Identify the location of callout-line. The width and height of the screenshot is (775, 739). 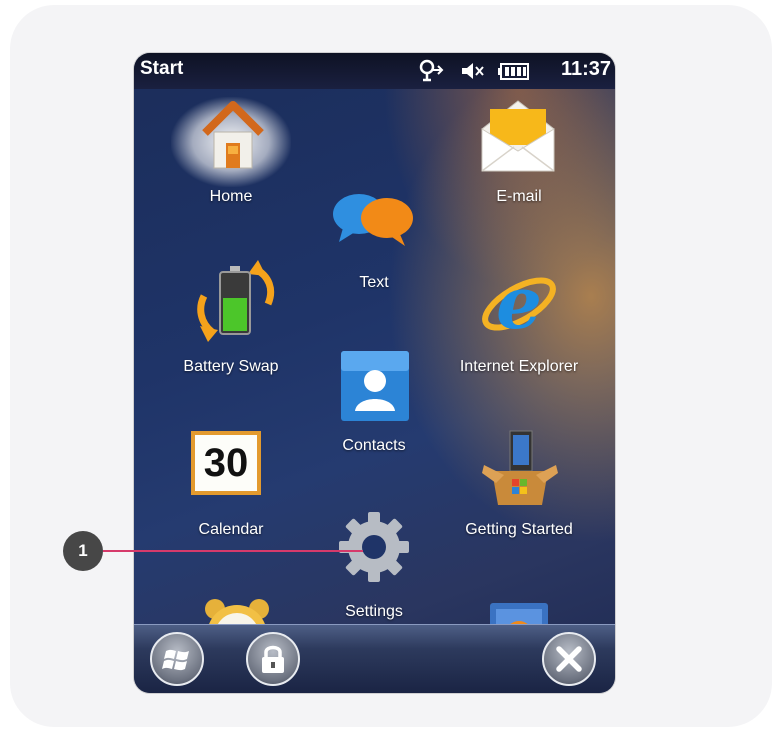
(233, 551).